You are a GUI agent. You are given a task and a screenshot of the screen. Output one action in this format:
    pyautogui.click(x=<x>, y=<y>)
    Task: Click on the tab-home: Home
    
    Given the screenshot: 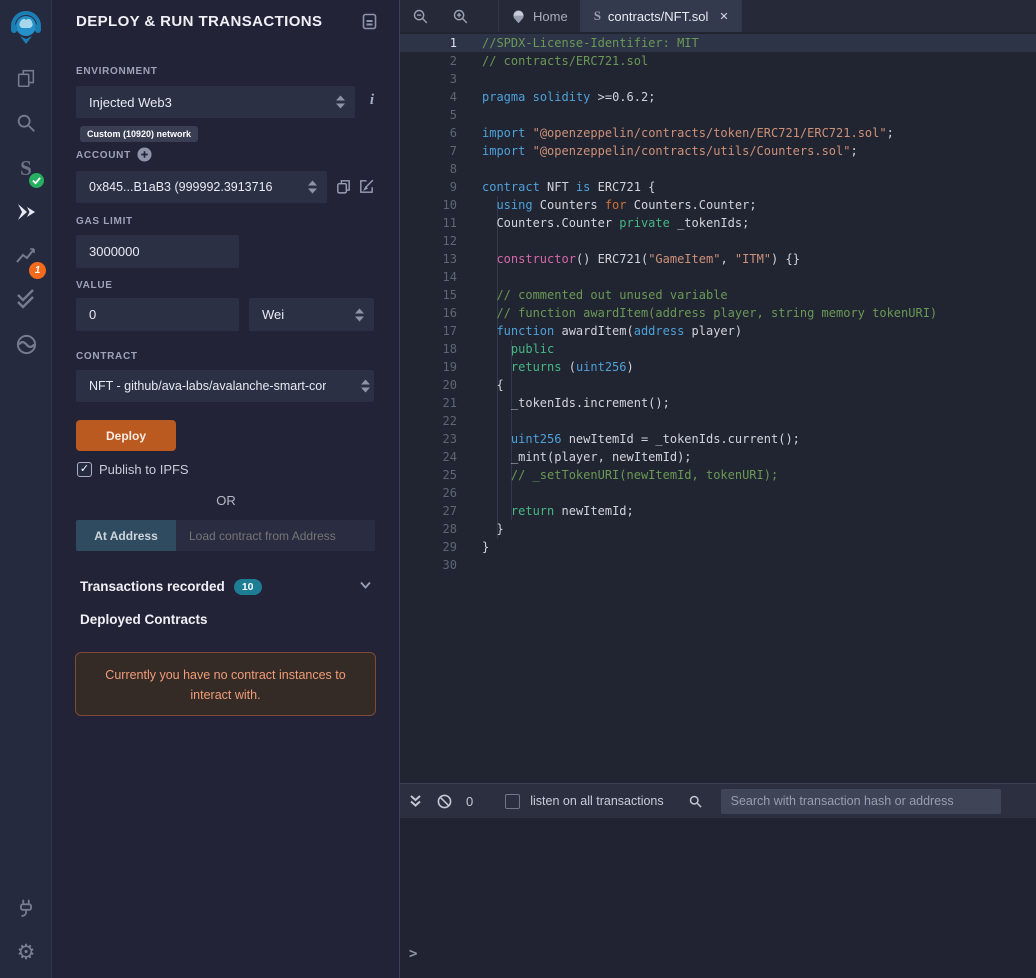 What is the action you would take?
    pyautogui.click(x=539, y=16)
    